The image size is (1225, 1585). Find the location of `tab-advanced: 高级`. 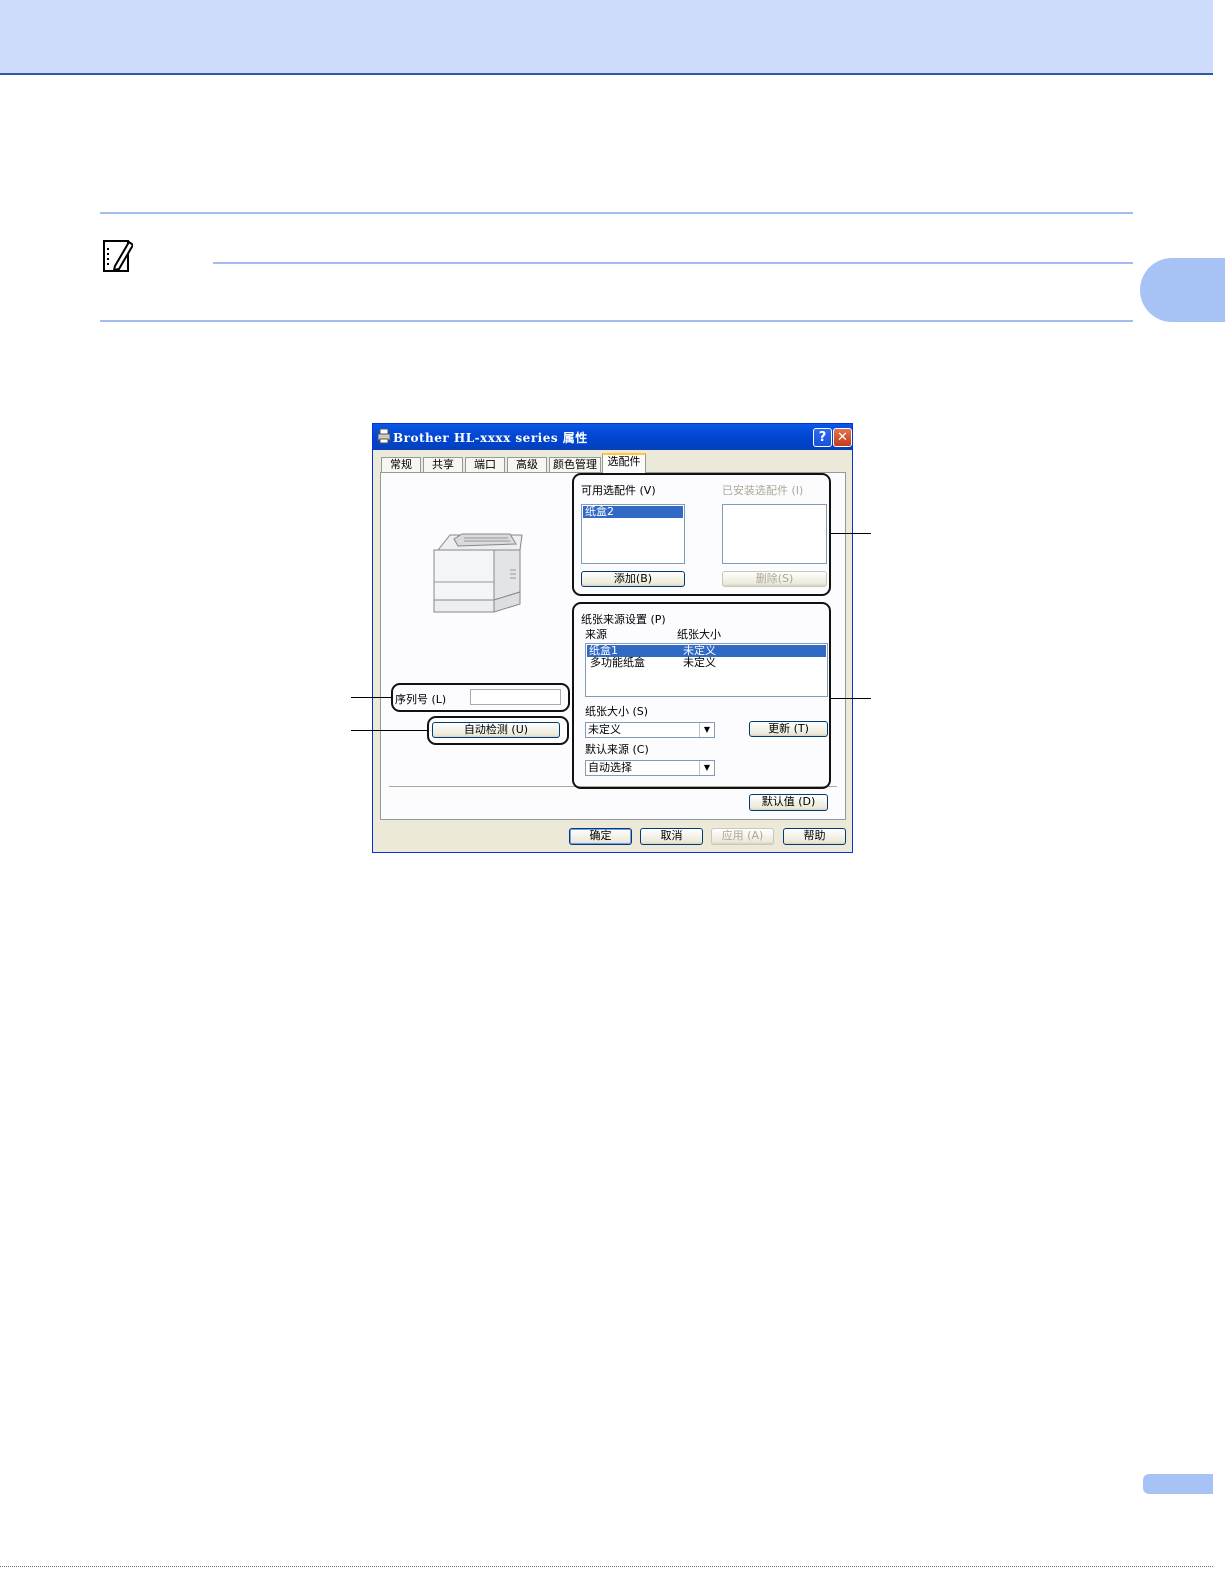

tab-advanced: 高级 is located at coordinates (527, 464).